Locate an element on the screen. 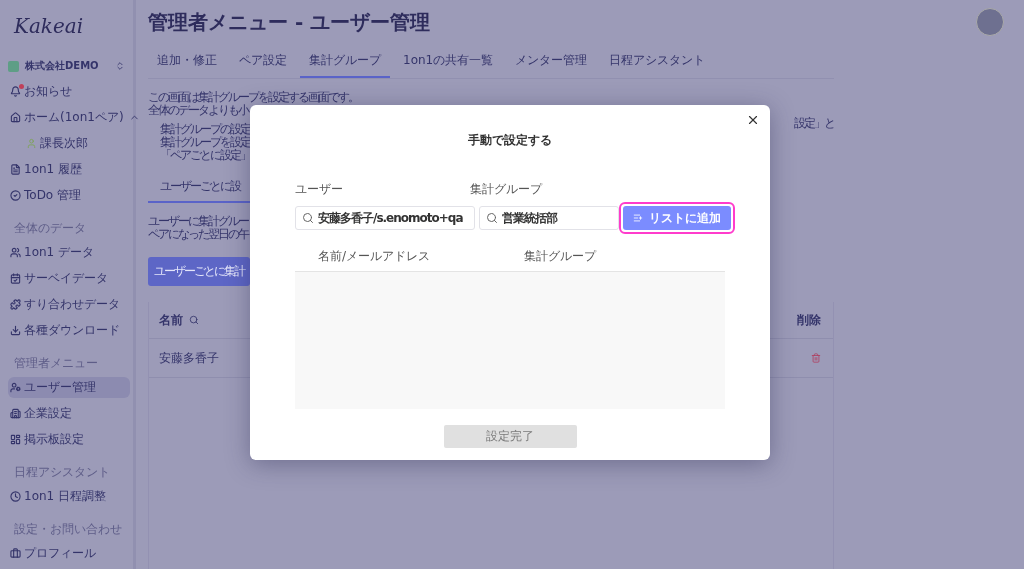 This screenshot has width=1024, height=569. group-search-field: 営業統括部 is located at coordinates (549, 218).